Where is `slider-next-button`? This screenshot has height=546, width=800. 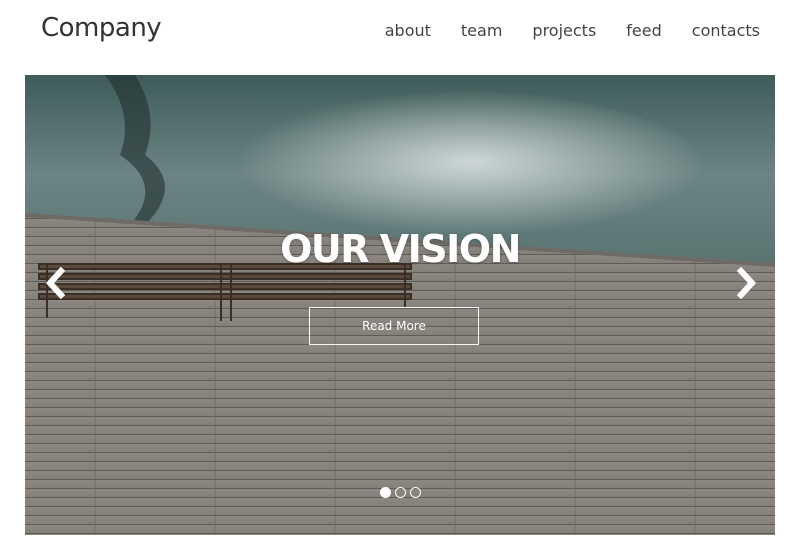
slider-next-button is located at coordinates (746, 283).